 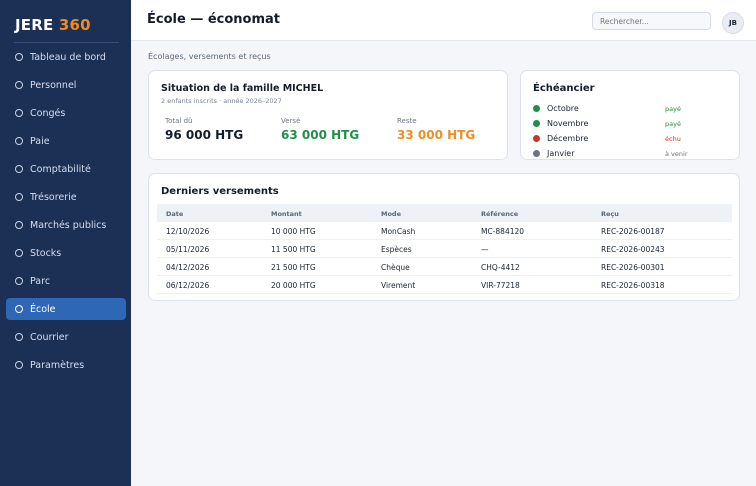 I want to click on sidebar-item-label: Comptabilité, so click(x=60, y=169).